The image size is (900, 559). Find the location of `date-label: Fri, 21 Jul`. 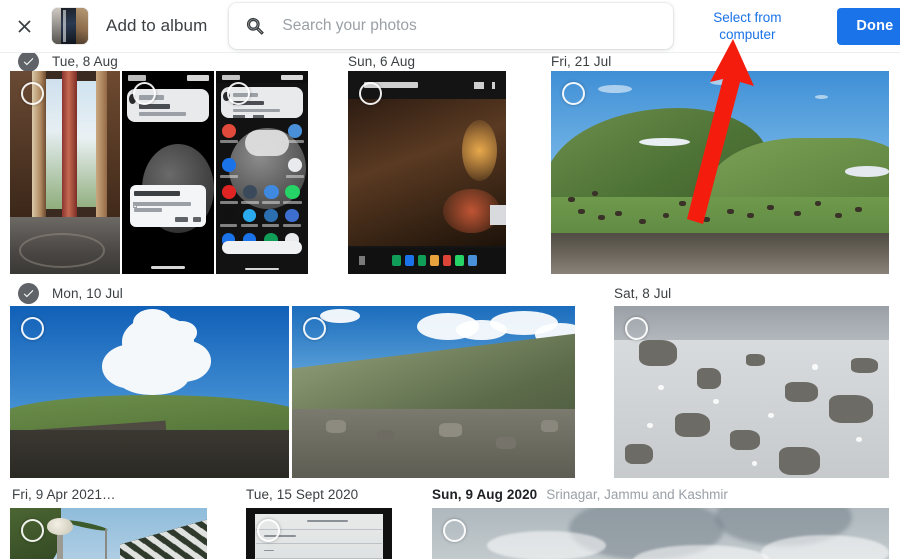

date-label: Fri, 21 Jul is located at coordinates (581, 61).